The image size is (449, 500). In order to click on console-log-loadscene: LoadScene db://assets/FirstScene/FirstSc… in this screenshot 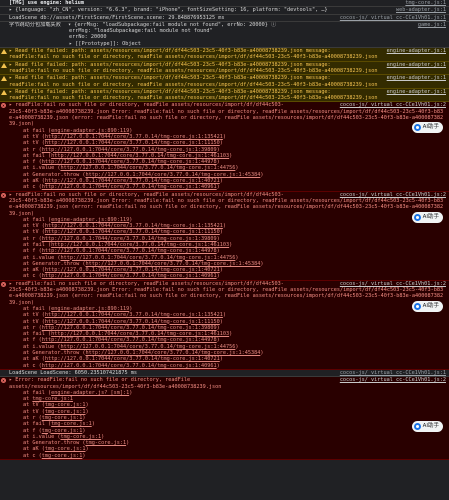, I will do `click(224, 18)`.